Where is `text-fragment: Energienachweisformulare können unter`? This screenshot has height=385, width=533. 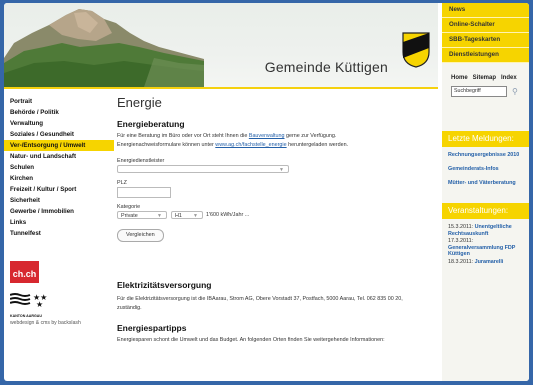 text-fragment: Energienachweisformulare können unter is located at coordinates (166, 145).